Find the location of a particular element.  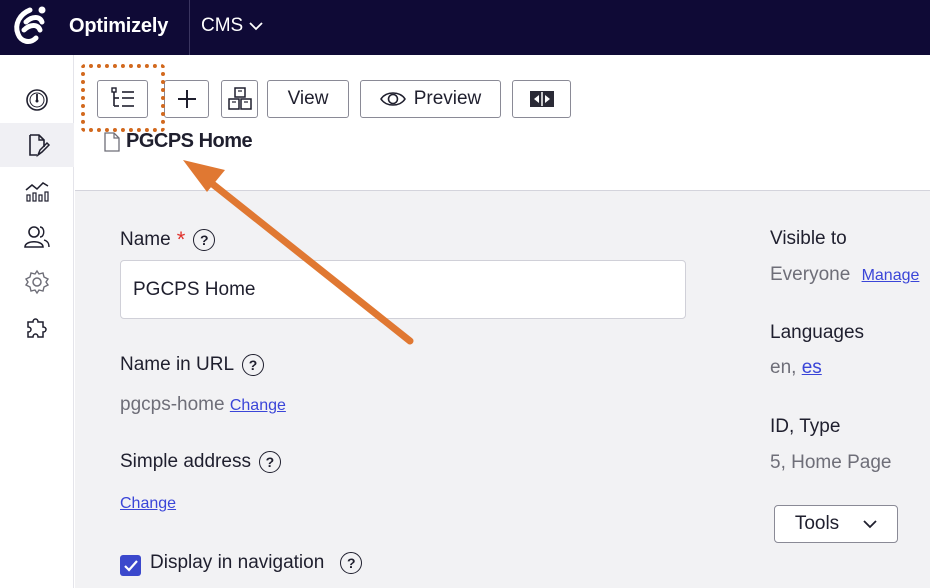

language-en: en, is located at coordinates (783, 367).